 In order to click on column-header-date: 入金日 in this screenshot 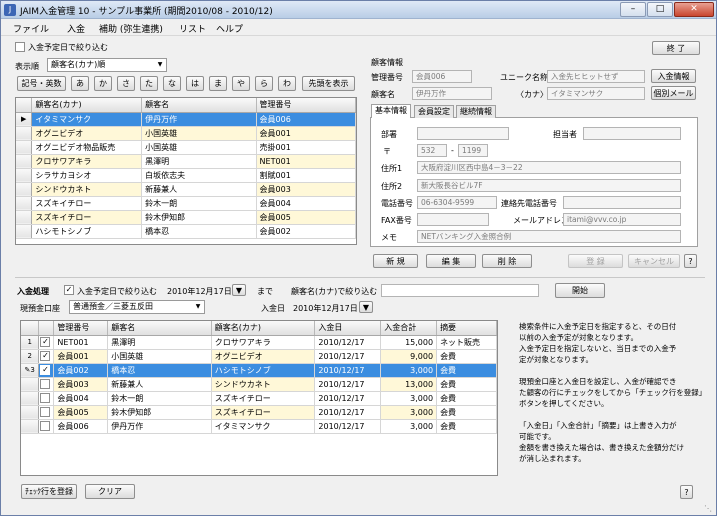, I will do `click(348, 328)`.